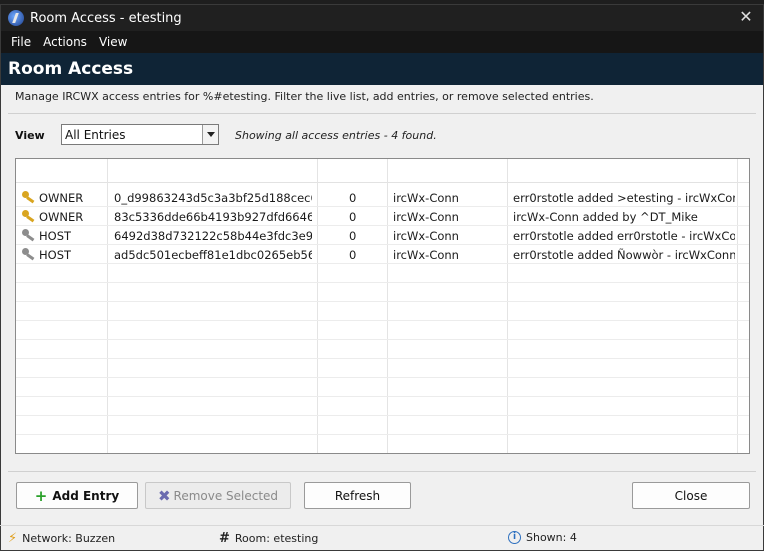  Describe the element at coordinates (336, 135) in the screenshot. I see `filter-status-text: Showing all access entries - 4 found.` at that location.